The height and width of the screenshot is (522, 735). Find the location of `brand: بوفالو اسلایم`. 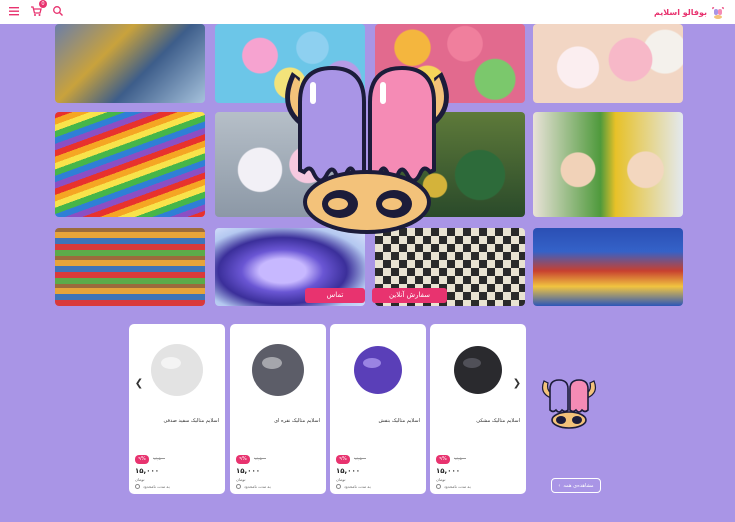

brand: بوفالو اسلایم is located at coordinates (689, 12).